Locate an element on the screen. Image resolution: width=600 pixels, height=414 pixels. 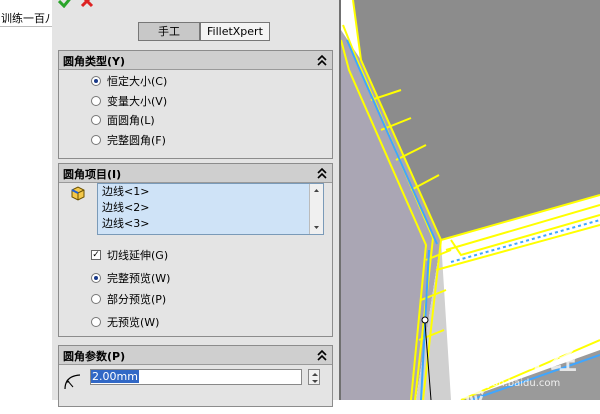
radio-variable-size: 变量大小(V) is located at coordinates (129, 101).